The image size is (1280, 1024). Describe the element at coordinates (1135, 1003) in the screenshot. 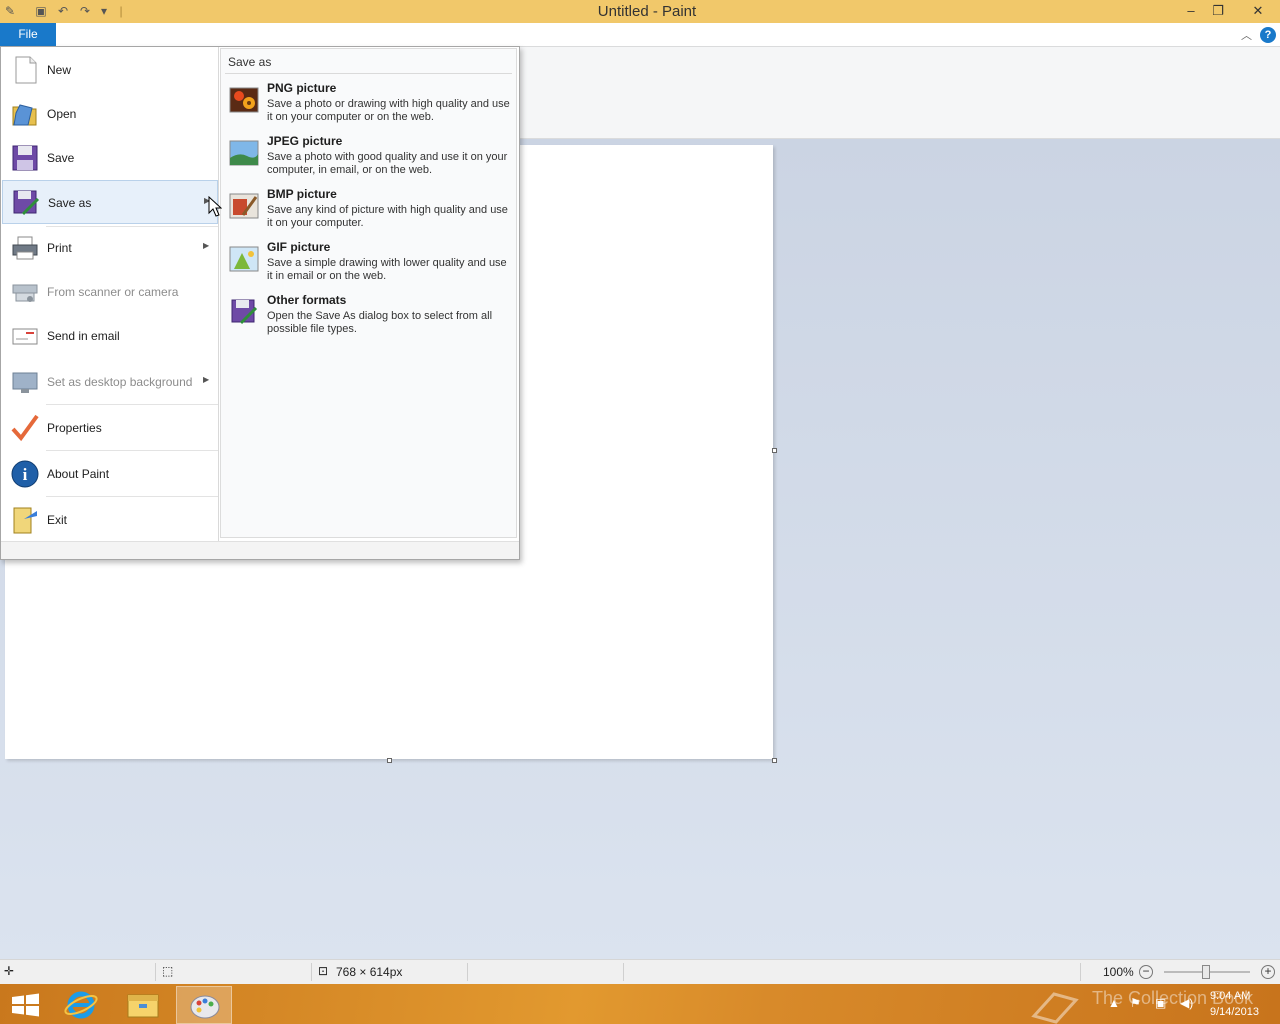

I see `action-center-flag-icon: ⚑` at that location.